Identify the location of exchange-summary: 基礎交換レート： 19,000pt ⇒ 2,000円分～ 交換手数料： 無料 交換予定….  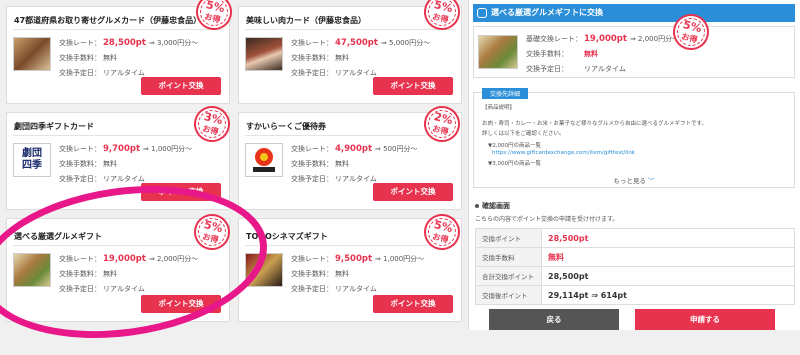
(634, 52).